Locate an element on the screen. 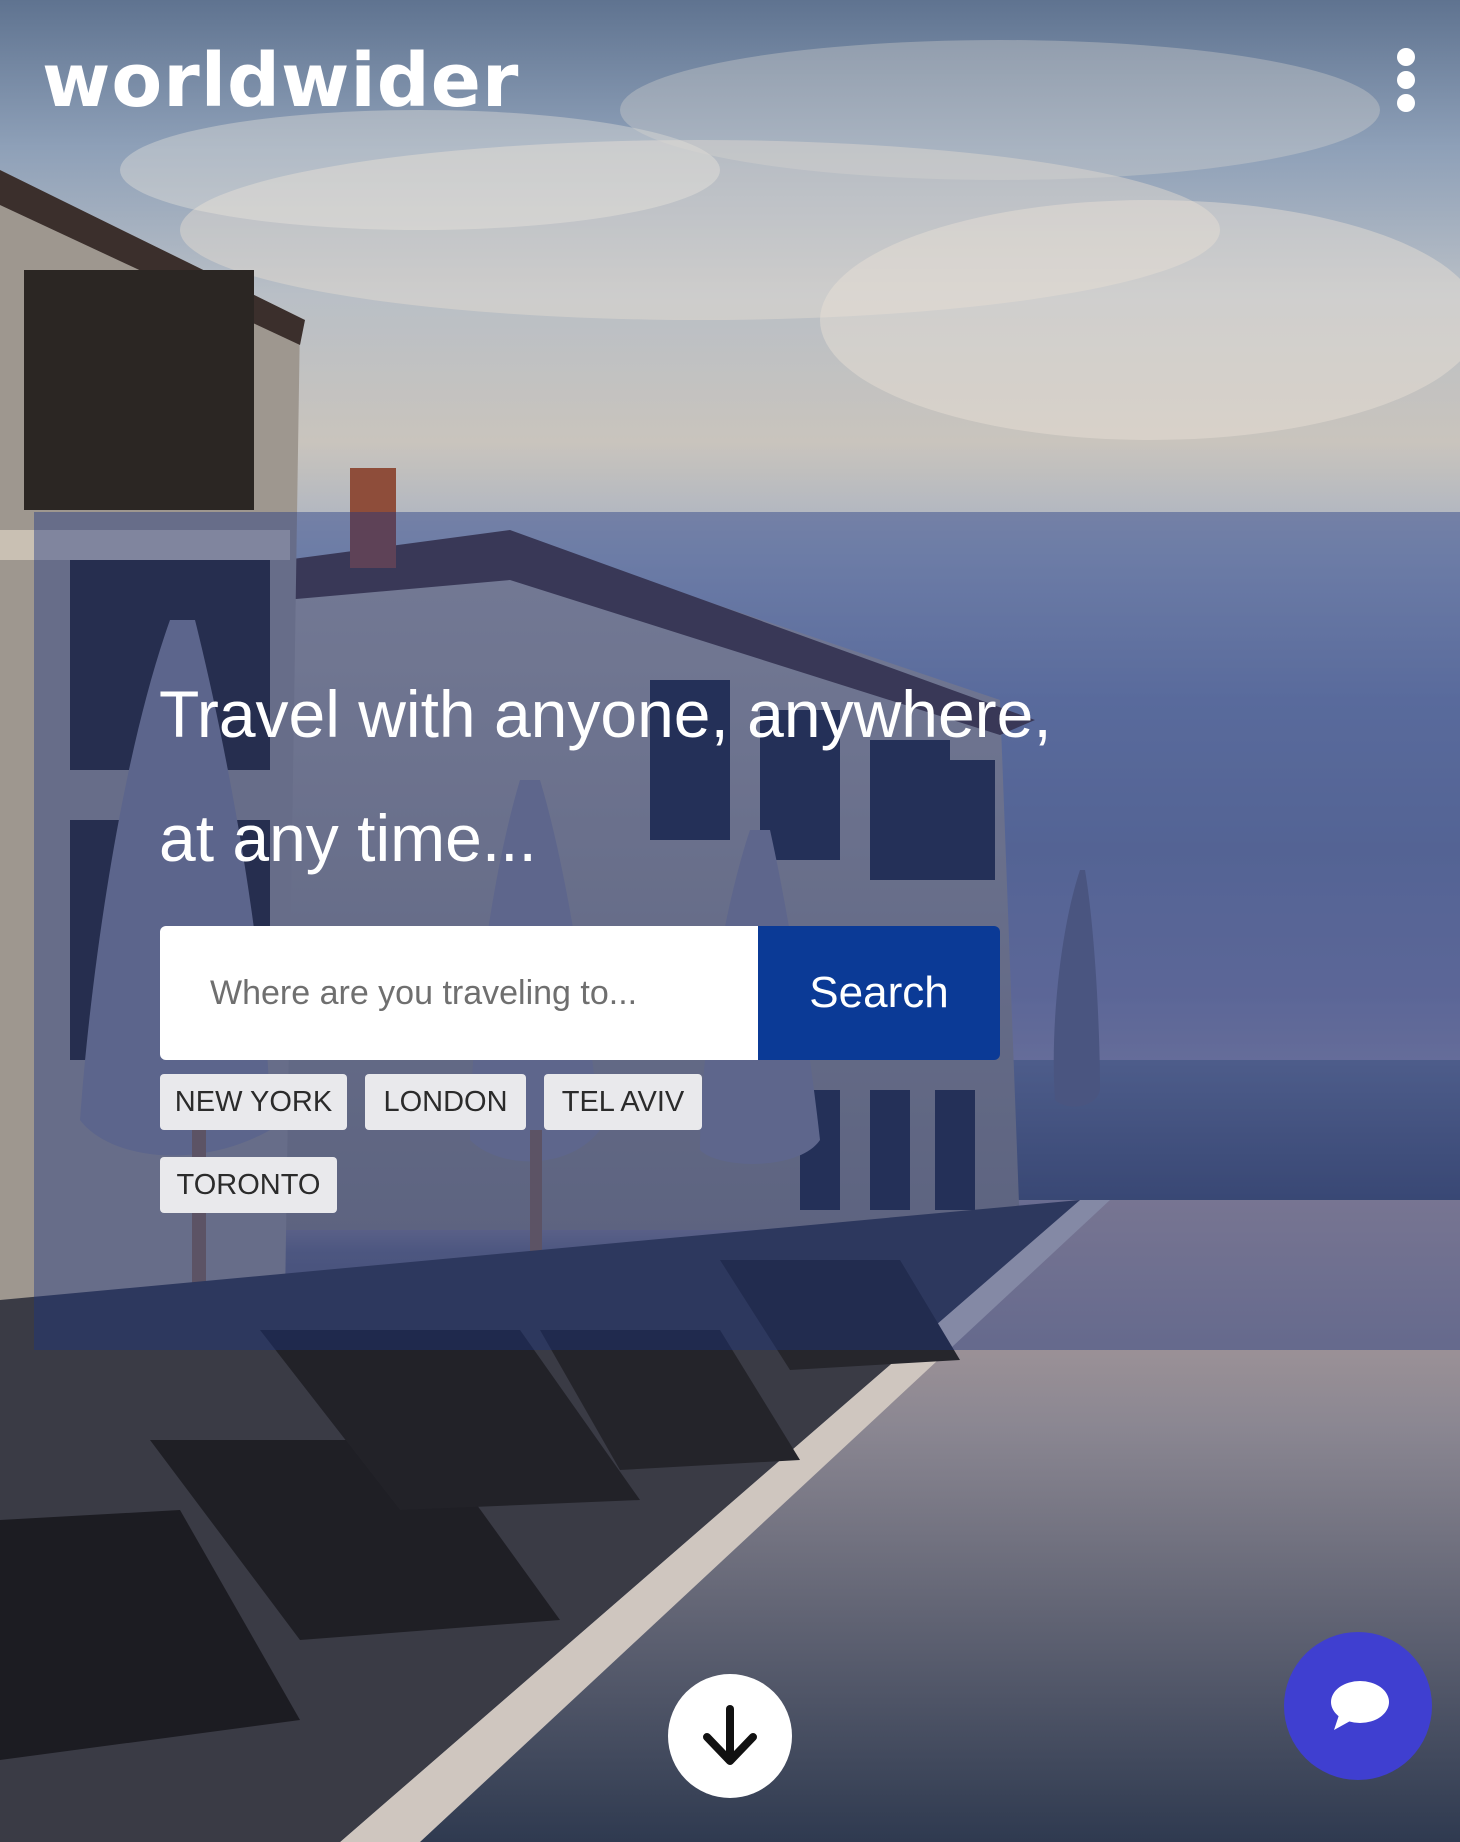 The width and height of the screenshot is (1460, 1842). scroll-down-button is located at coordinates (730, 1736).